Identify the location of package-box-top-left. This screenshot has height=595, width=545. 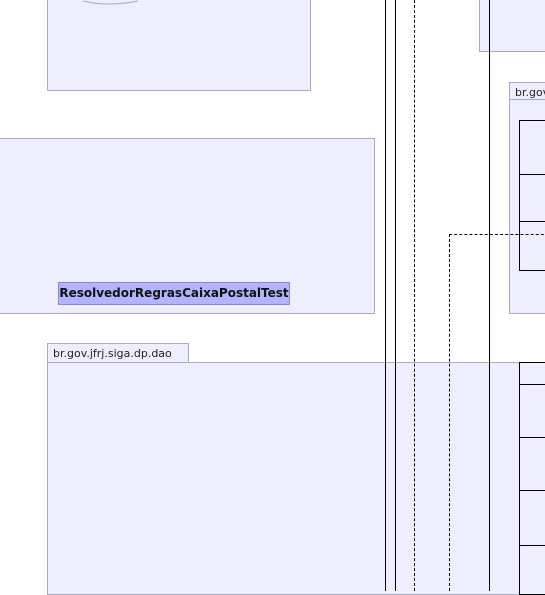
(179, 45).